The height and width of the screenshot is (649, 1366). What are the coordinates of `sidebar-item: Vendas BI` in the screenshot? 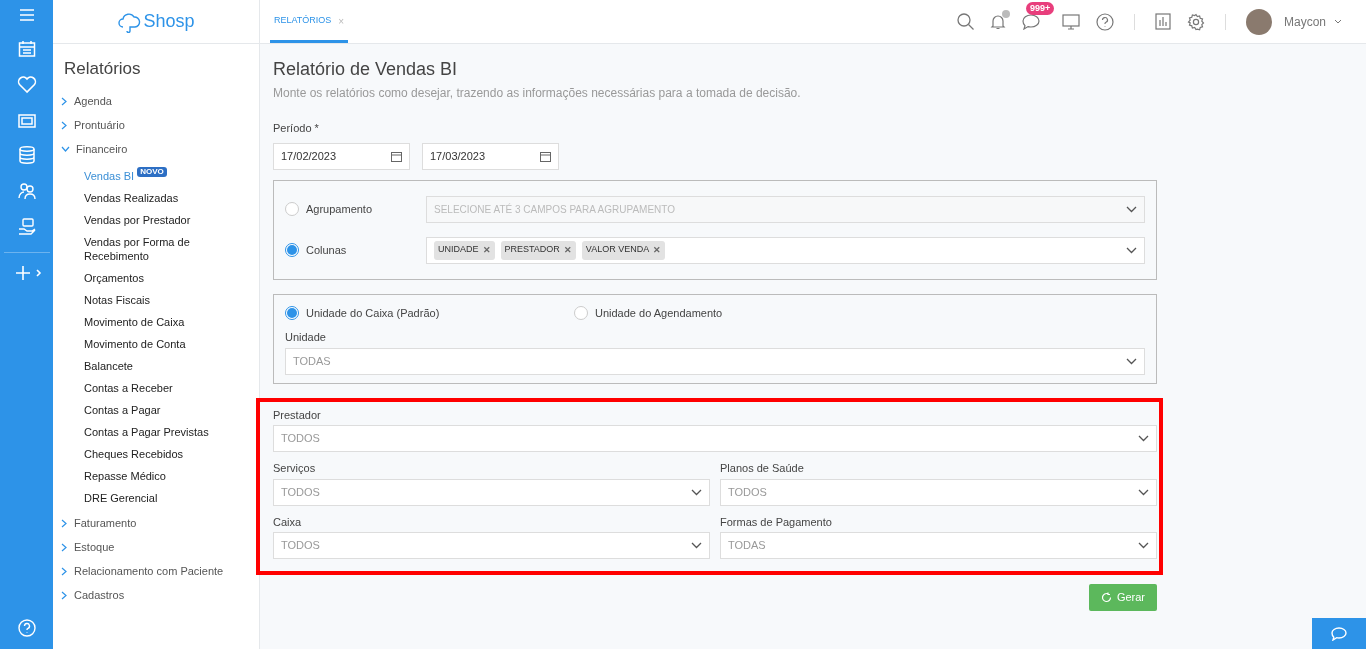 It's located at (109, 175).